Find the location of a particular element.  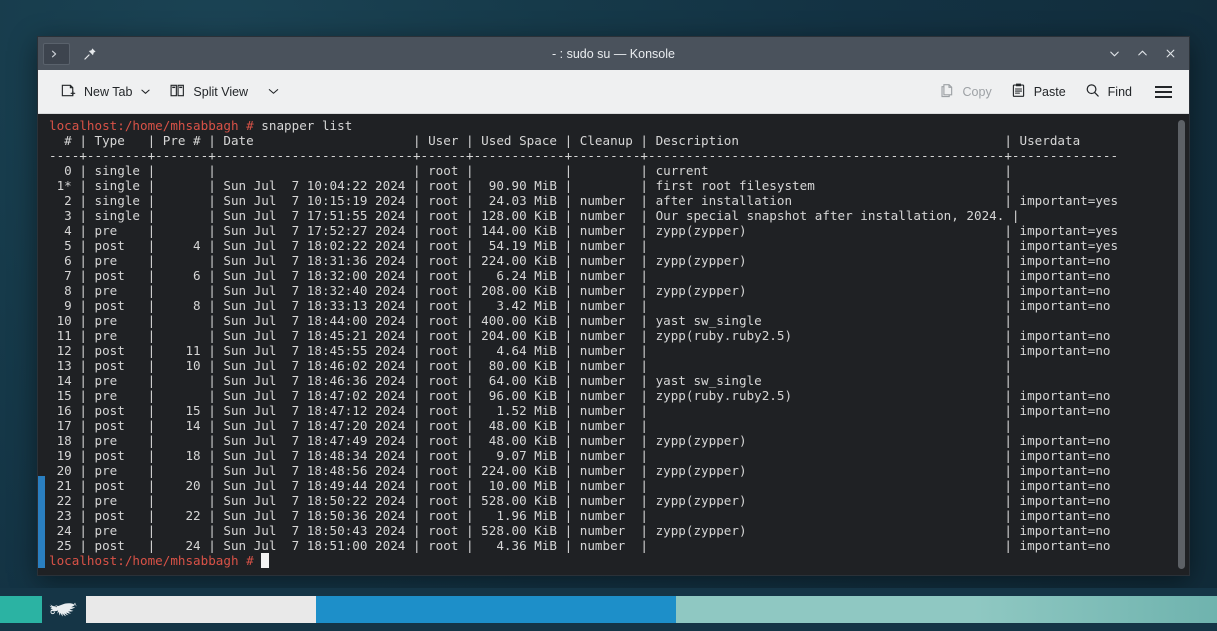

split-view-icon is located at coordinates (177, 92).